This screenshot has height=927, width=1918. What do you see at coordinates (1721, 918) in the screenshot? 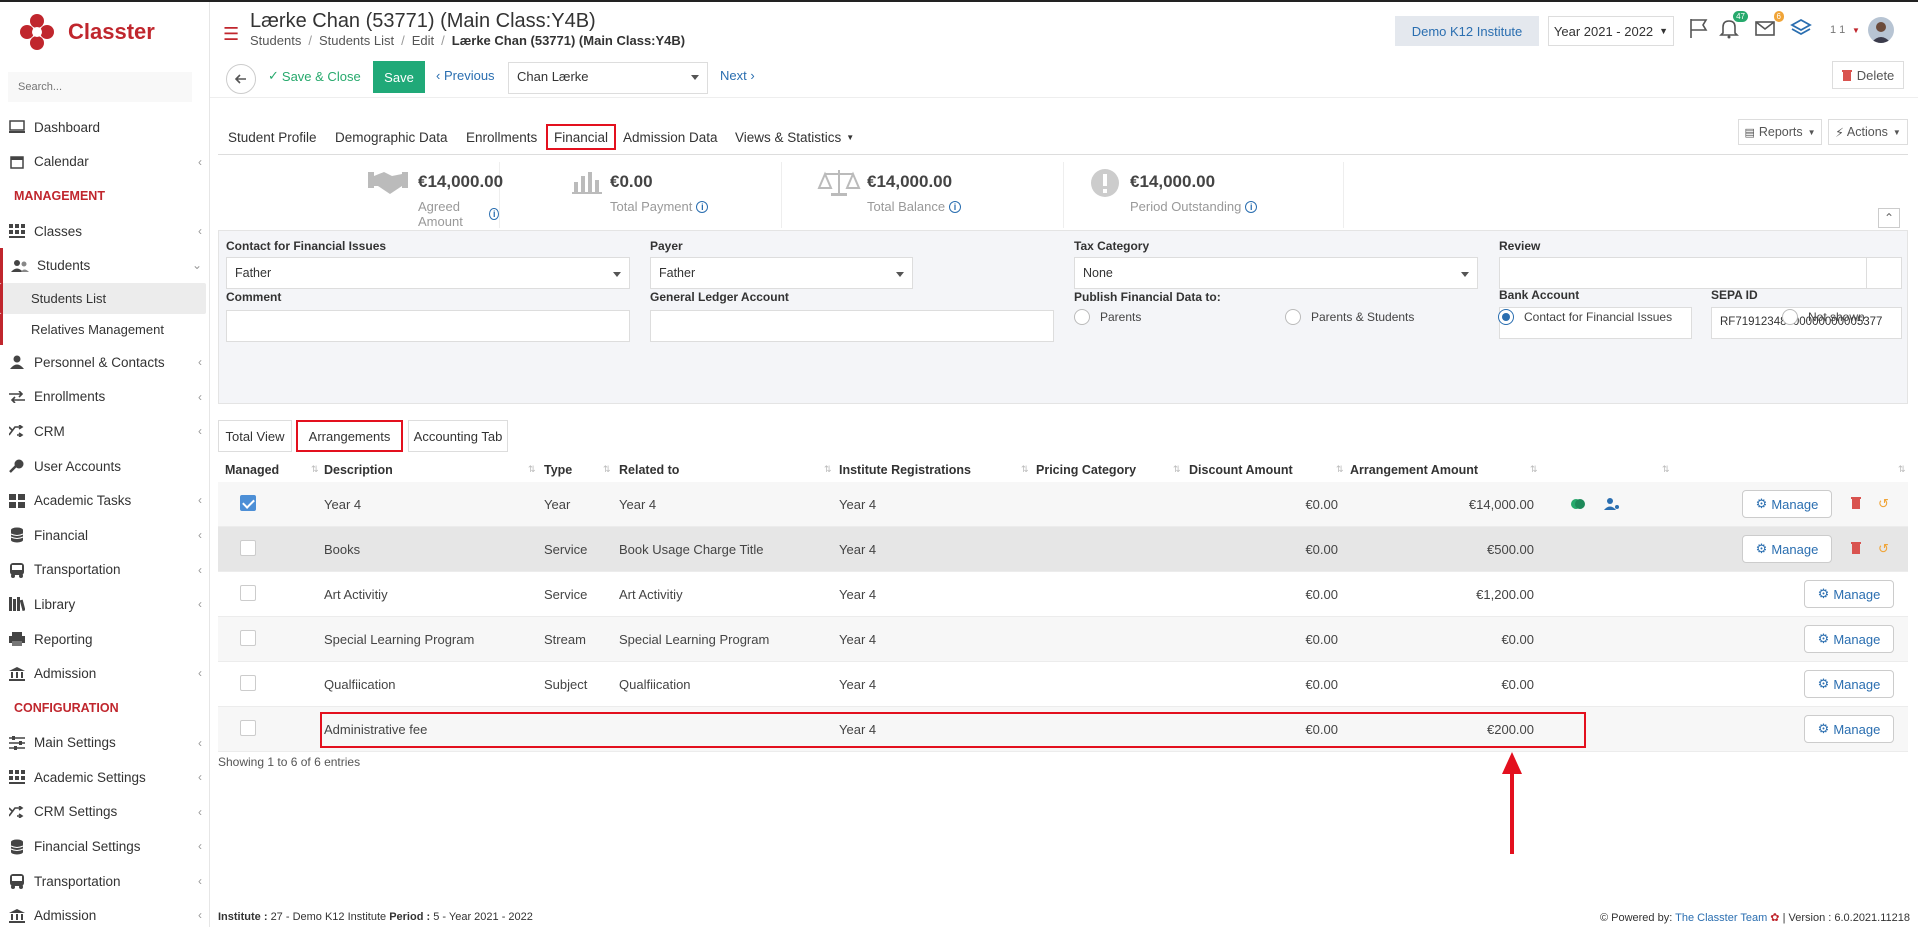
I see `footer-powered-link: The Classter Team` at bounding box center [1721, 918].